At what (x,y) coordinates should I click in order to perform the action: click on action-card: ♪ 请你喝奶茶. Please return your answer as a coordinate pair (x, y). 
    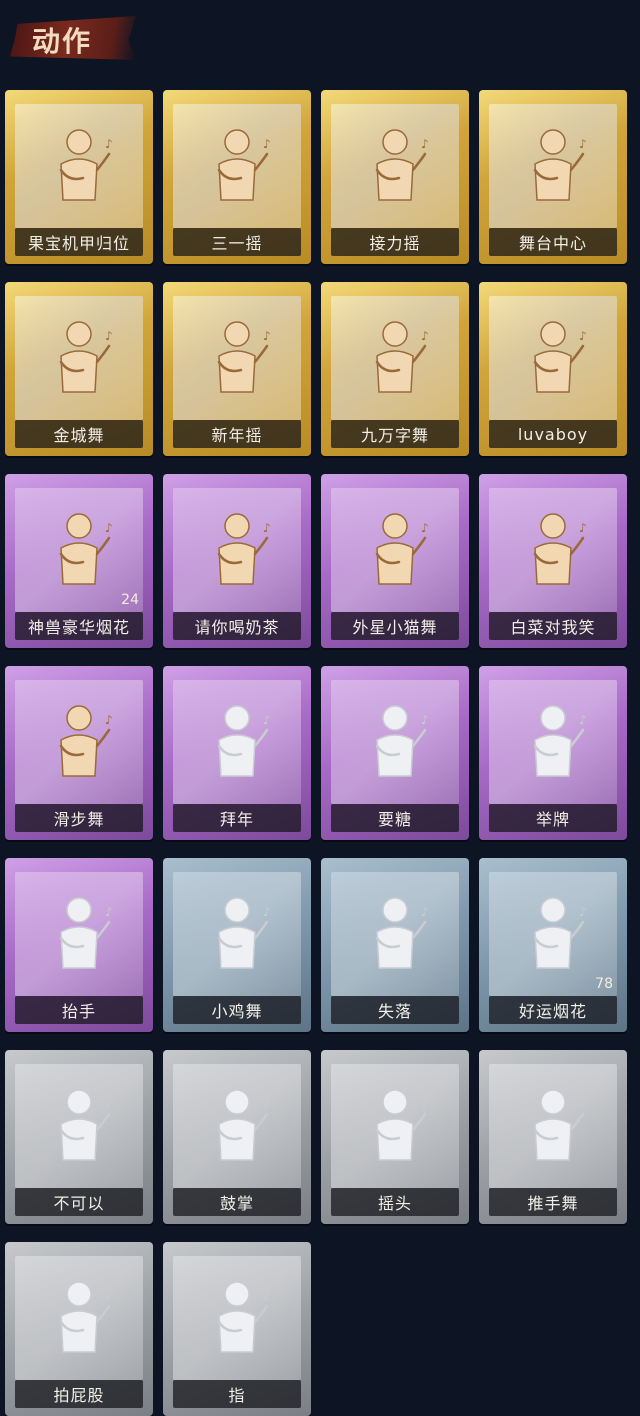
    Looking at the image, I should click on (237, 561).